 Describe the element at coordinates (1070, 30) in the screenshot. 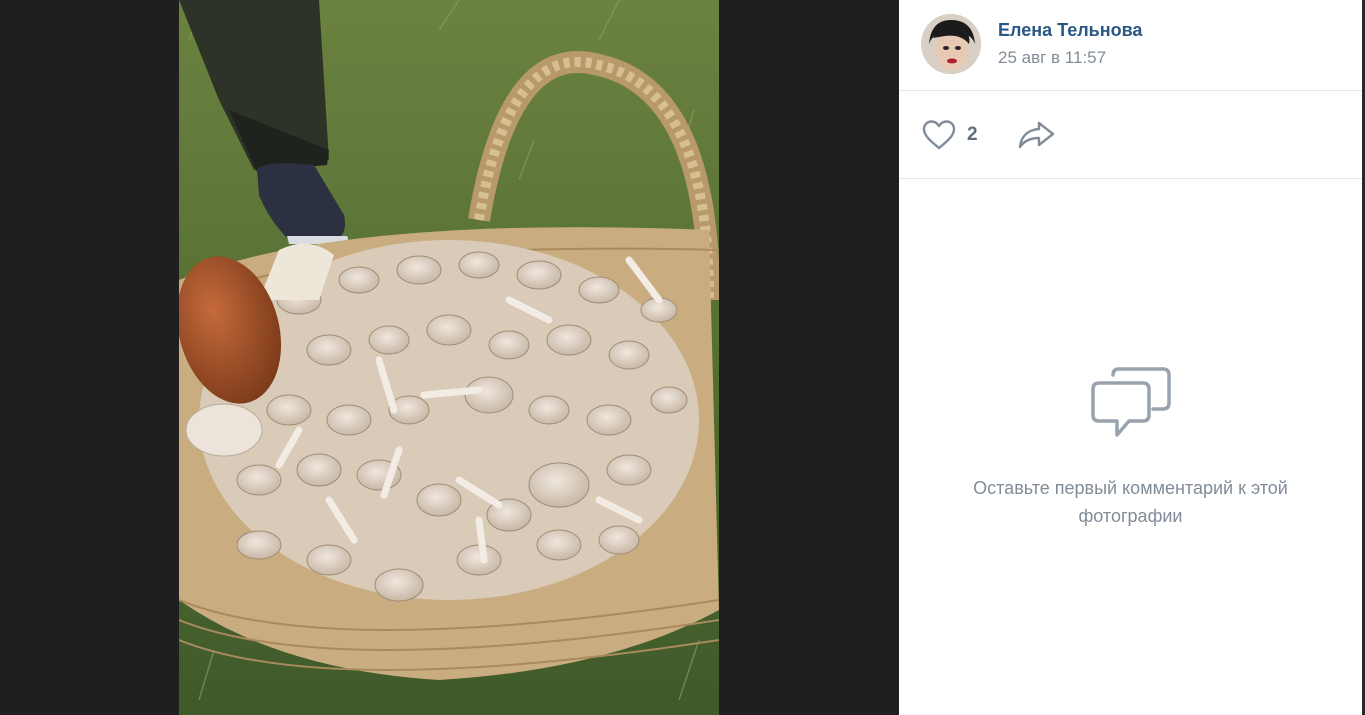

I see `author-name: Елена Тельнова` at that location.